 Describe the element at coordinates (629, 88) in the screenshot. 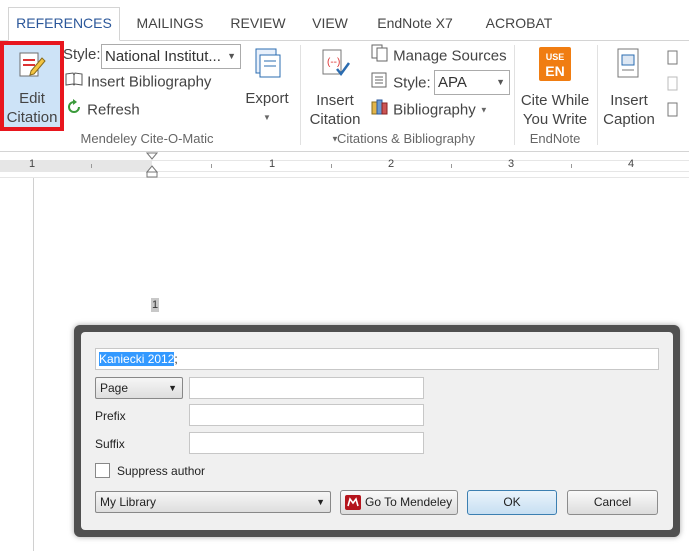

I see `insert-caption-button: Insert Caption` at that location.